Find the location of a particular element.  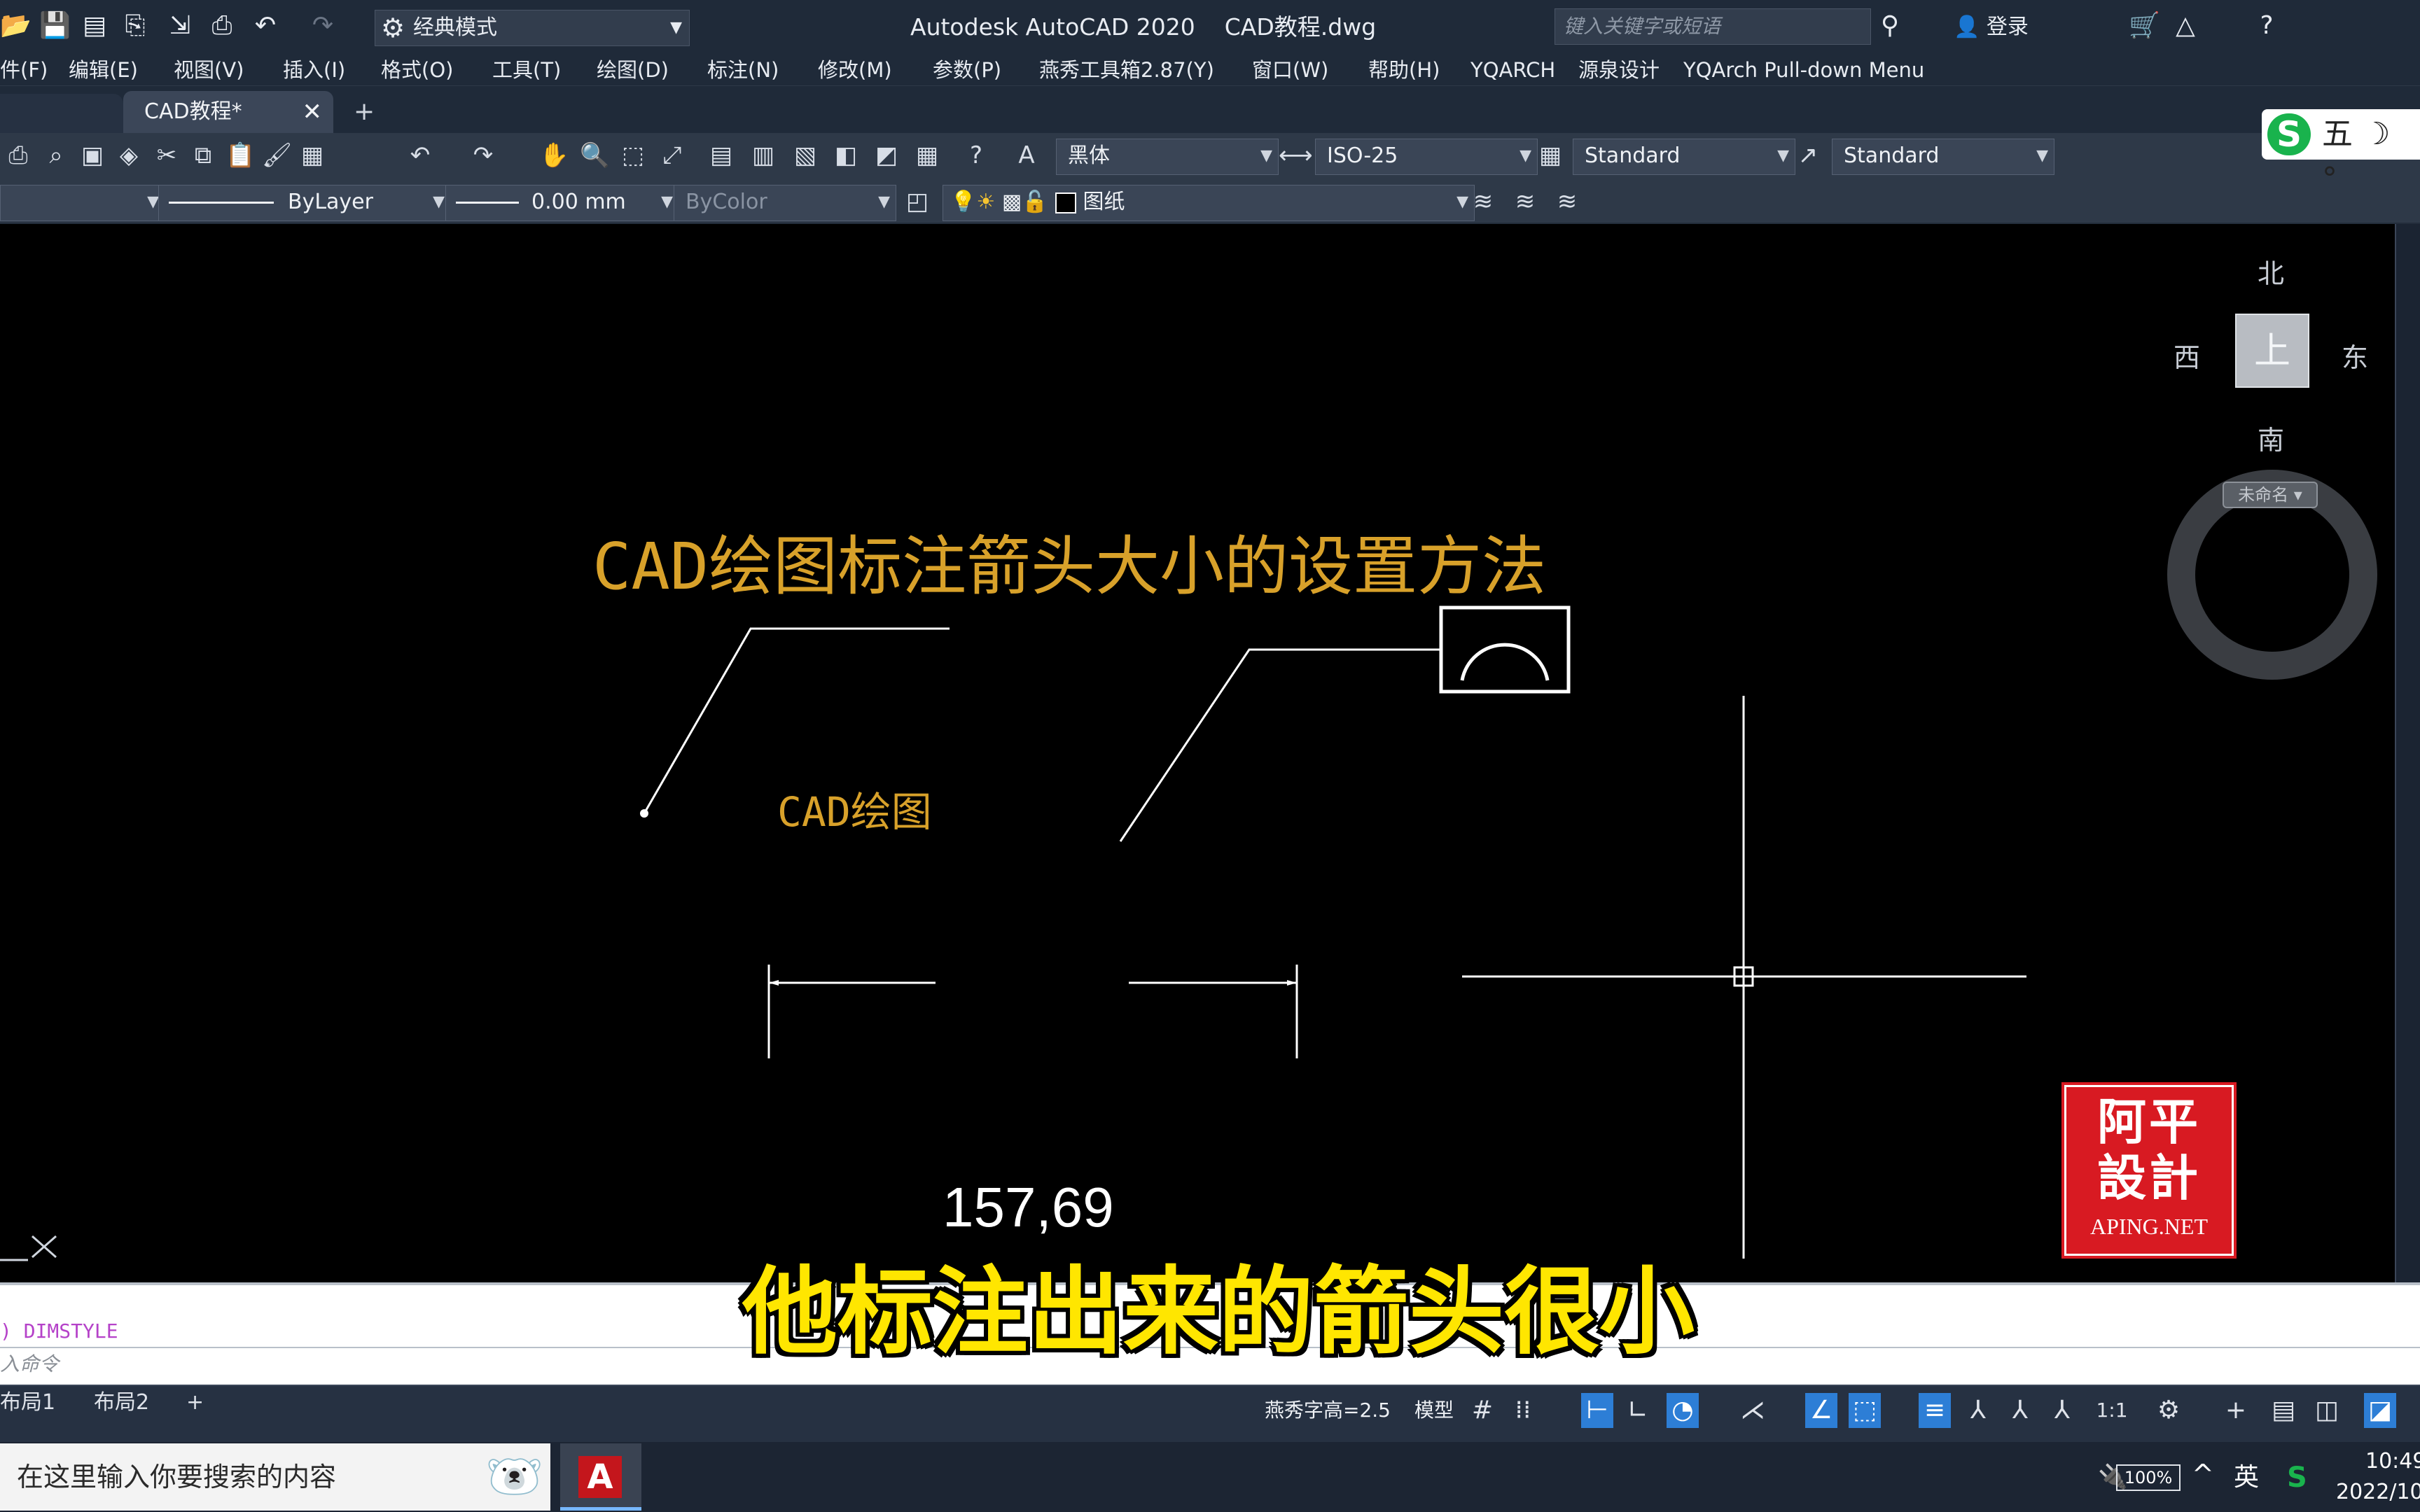

isometric-icon: ⋌ is located at coordinates (1753, 1410).